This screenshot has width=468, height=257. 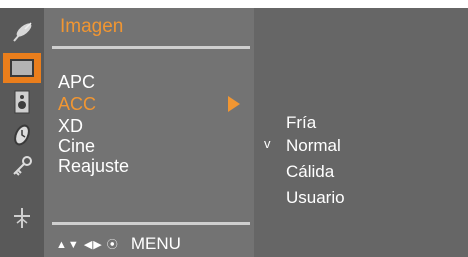 What do you see at coordinates (151, 223) in the screenshot?
I see `footer-divider` at bounding box center [151, 223].